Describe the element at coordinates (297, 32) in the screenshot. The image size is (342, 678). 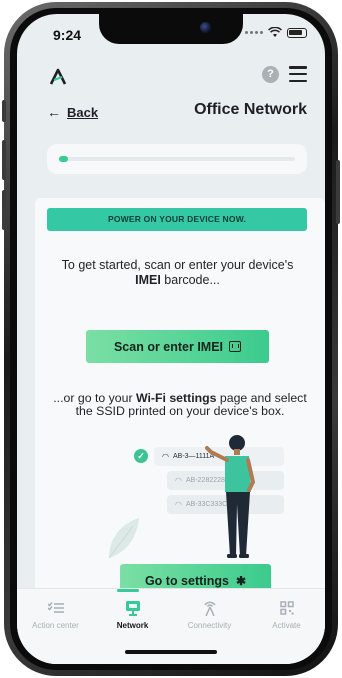
I see `battery-icon` at that location.